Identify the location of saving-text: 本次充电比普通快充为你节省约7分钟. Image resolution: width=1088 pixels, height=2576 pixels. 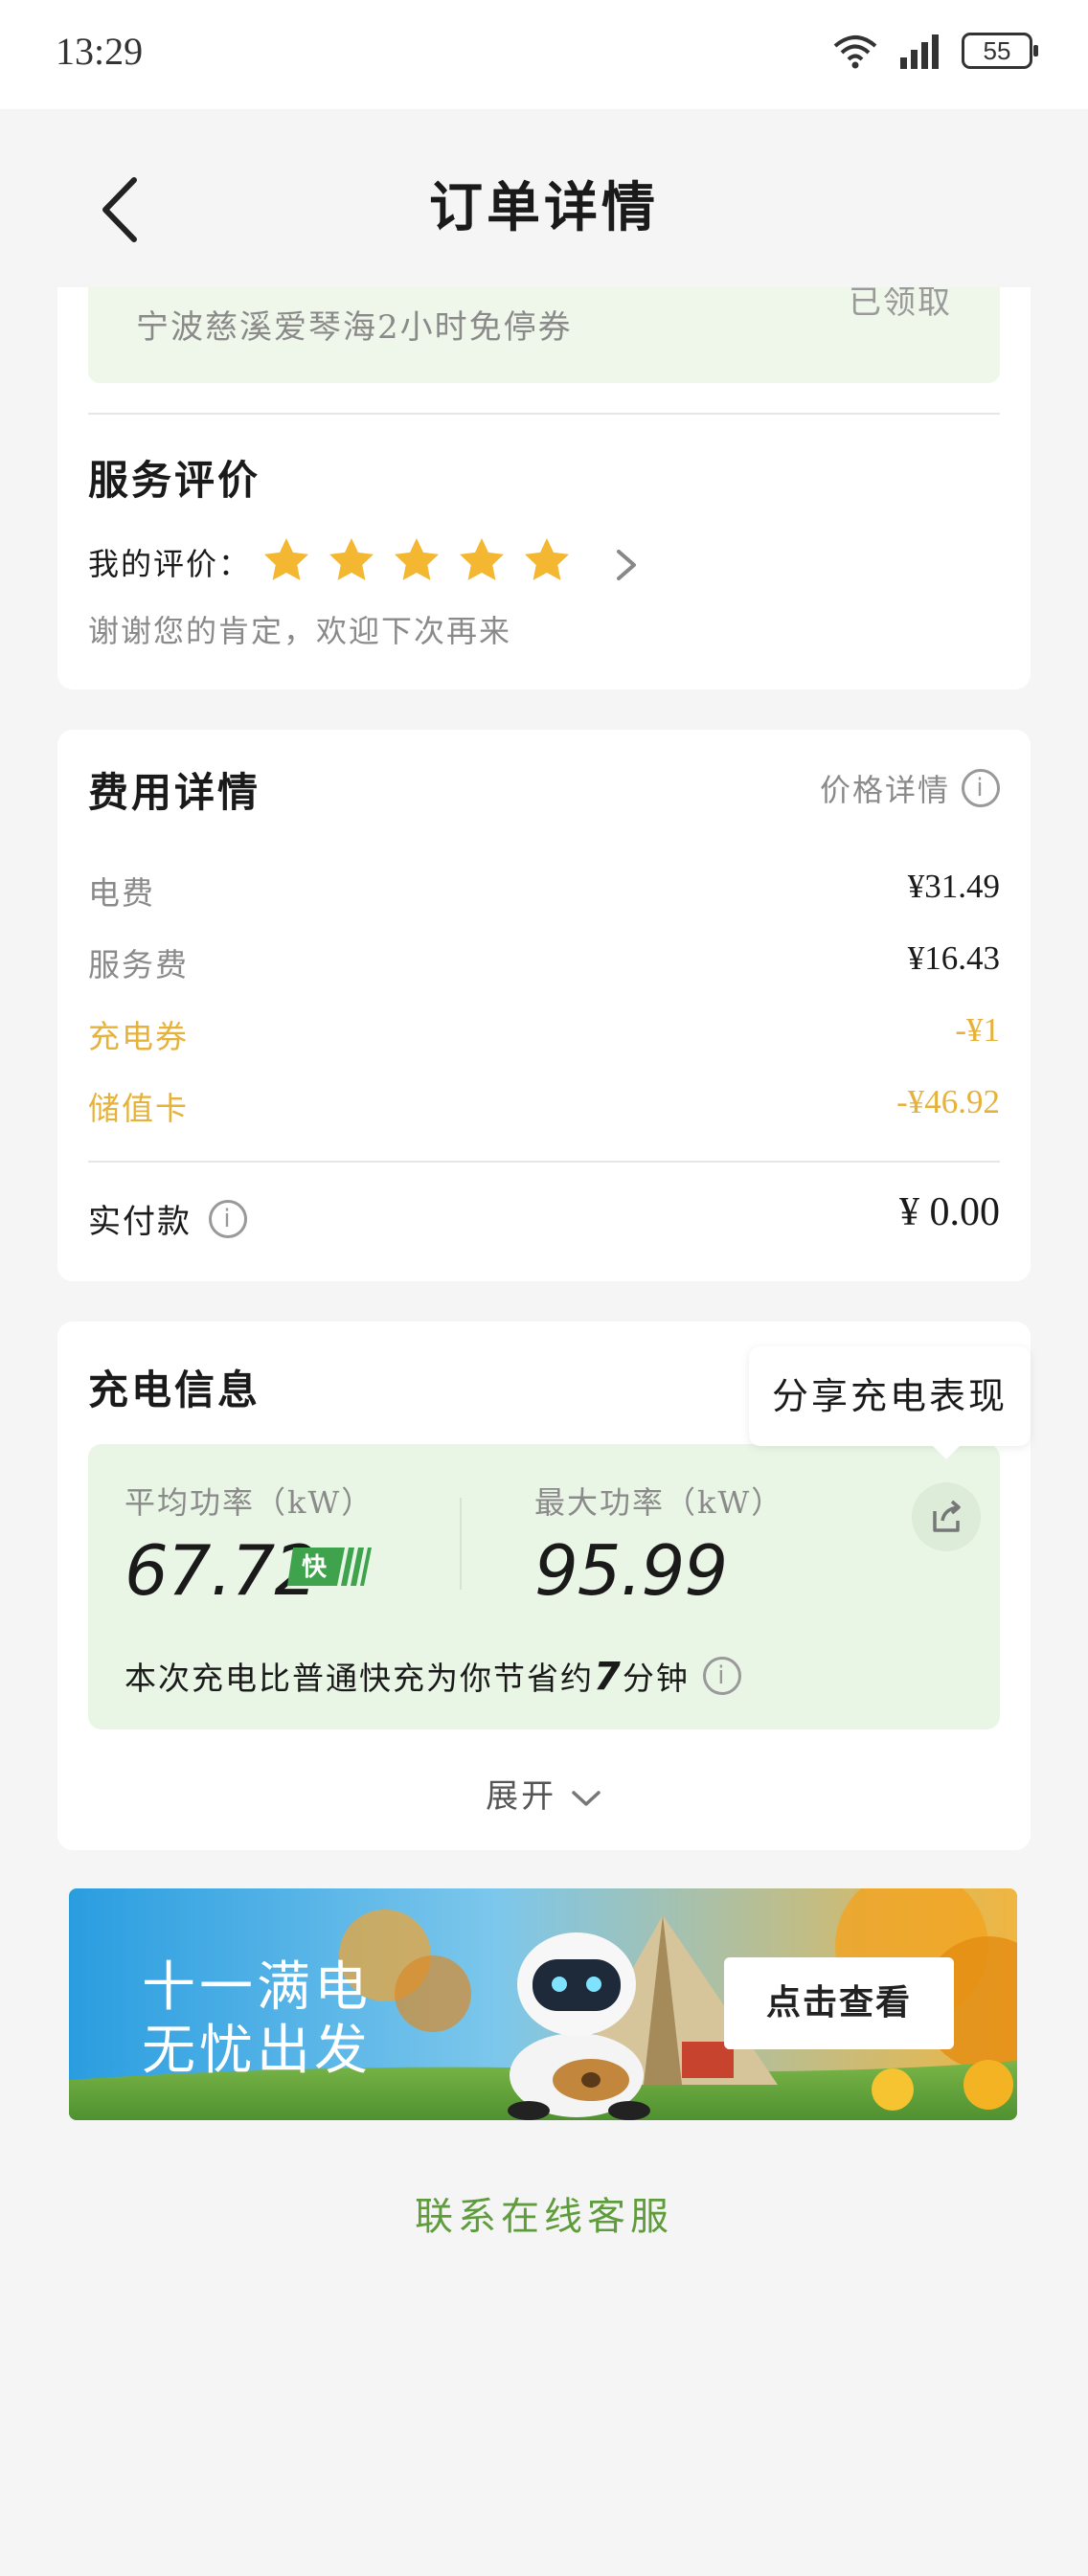
(407, 1676).